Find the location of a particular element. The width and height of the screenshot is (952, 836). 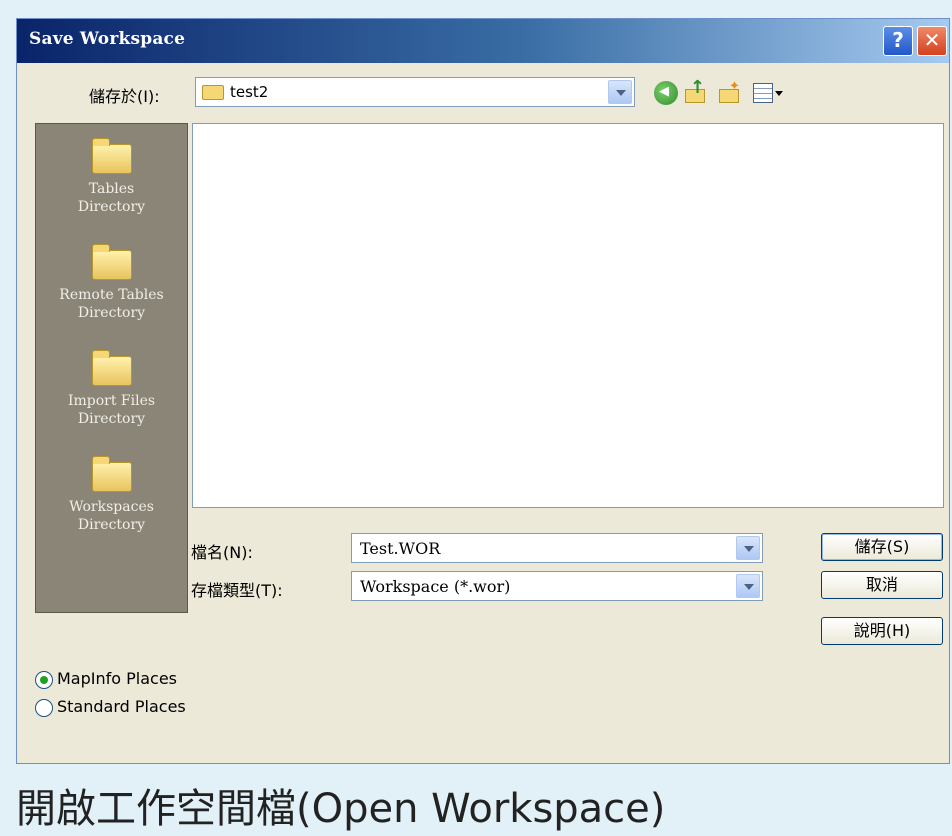

file-name-label: 檔名(N): is located at coordinates (222, 552).